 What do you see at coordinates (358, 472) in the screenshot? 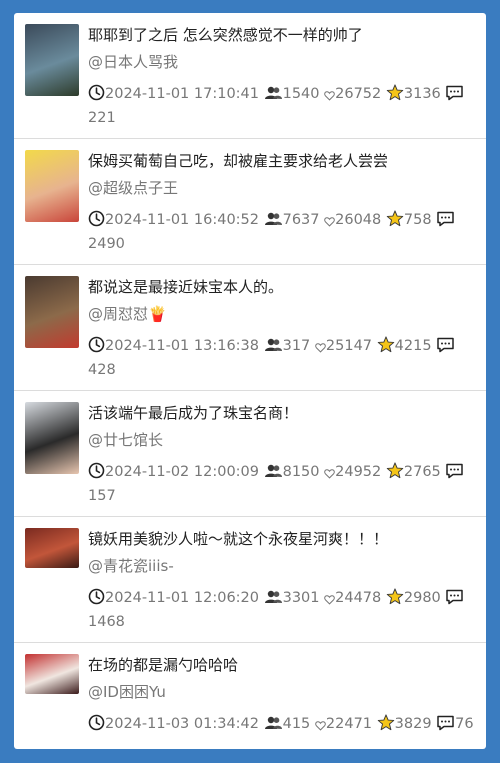
I see `like-count: 24952` at bounding box center [358, 472].